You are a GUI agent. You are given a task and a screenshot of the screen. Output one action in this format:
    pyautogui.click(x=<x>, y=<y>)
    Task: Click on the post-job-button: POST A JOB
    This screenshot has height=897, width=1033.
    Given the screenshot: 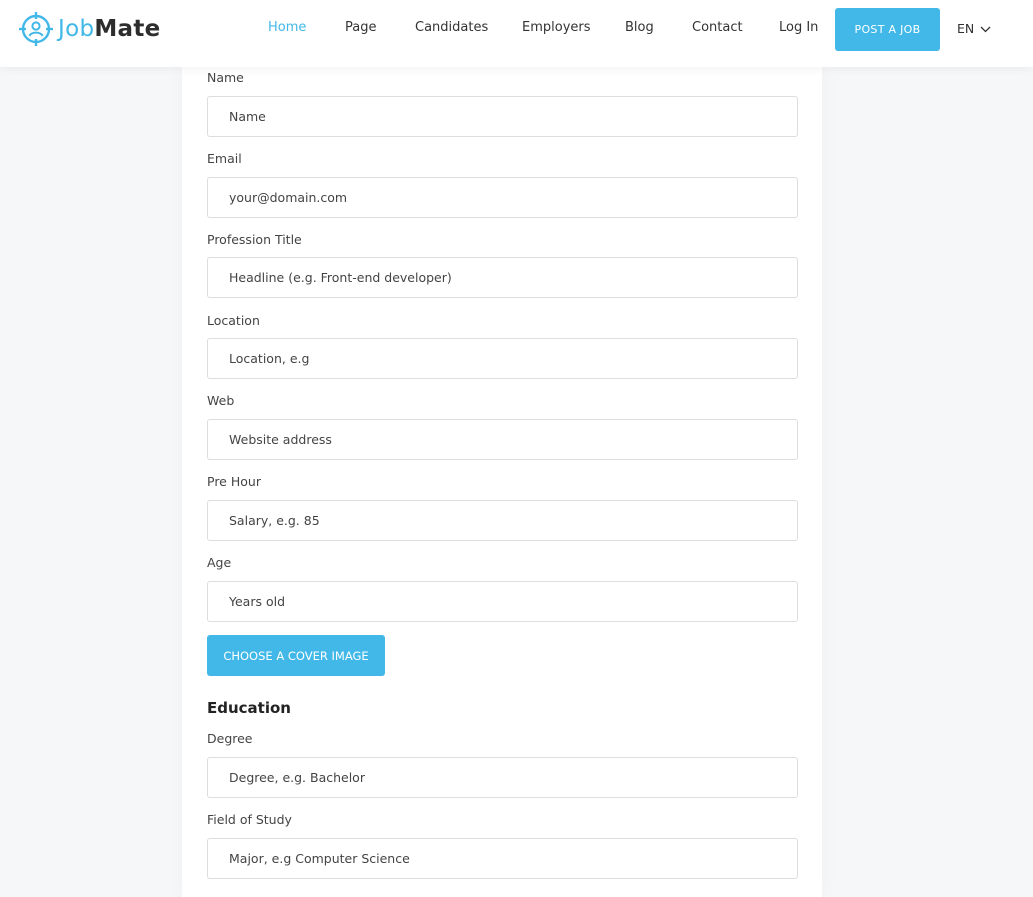 What is the action you would take?
    pyautogui.click(x=887, y=29)
    